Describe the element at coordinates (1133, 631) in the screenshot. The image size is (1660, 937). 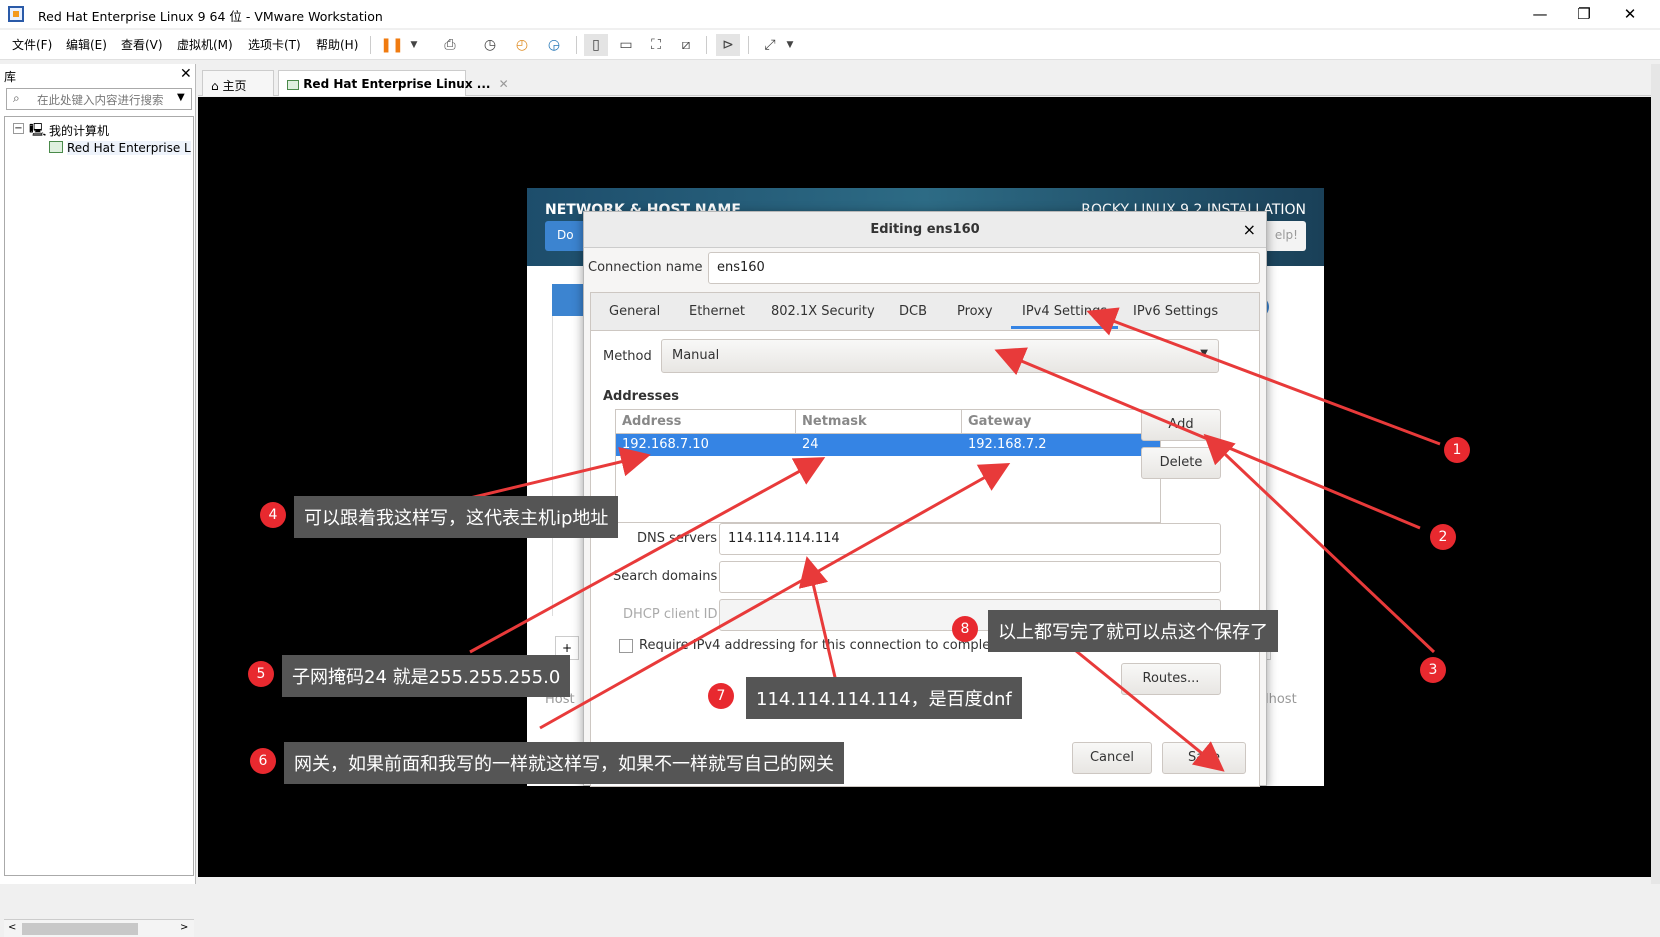
I see `annotation-8-text: 以上都写完了就可以点这个保存了` at that location.